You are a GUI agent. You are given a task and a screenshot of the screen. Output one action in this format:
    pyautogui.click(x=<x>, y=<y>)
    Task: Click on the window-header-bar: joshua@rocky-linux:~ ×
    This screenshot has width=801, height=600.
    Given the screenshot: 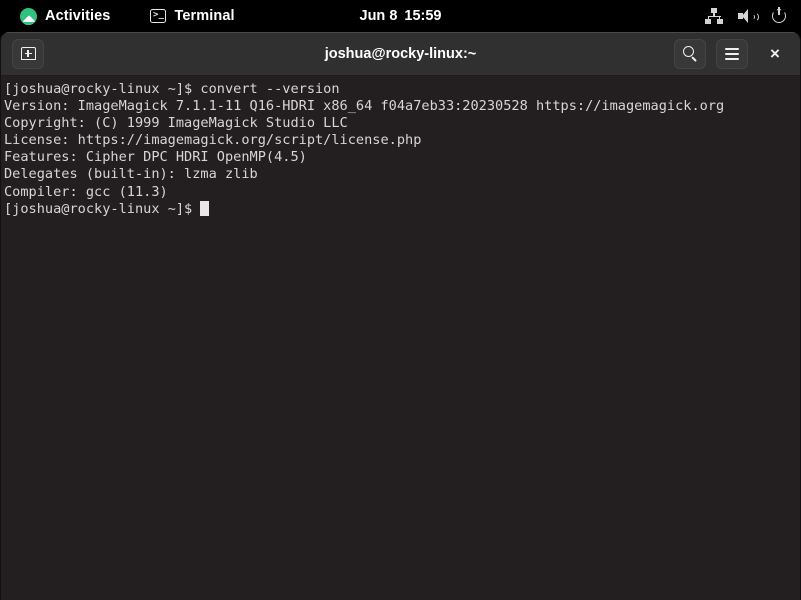 What is the action you would take?
    pyautogui.click(x=400, y=54)
    